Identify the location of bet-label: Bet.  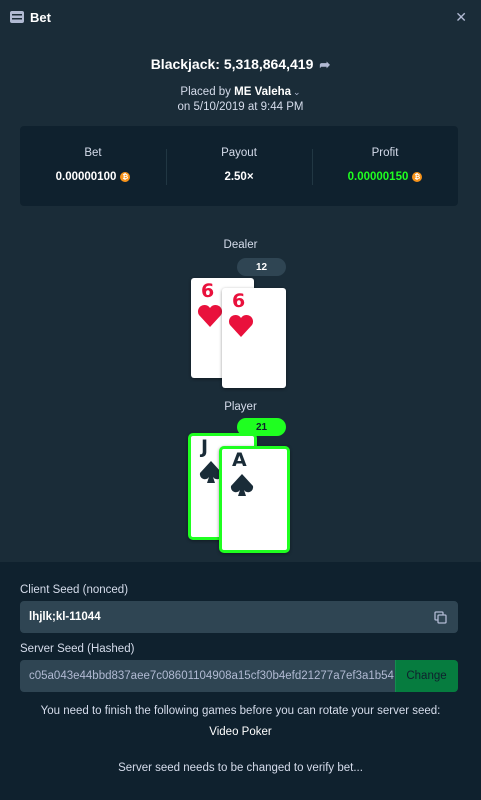
(93, 153).